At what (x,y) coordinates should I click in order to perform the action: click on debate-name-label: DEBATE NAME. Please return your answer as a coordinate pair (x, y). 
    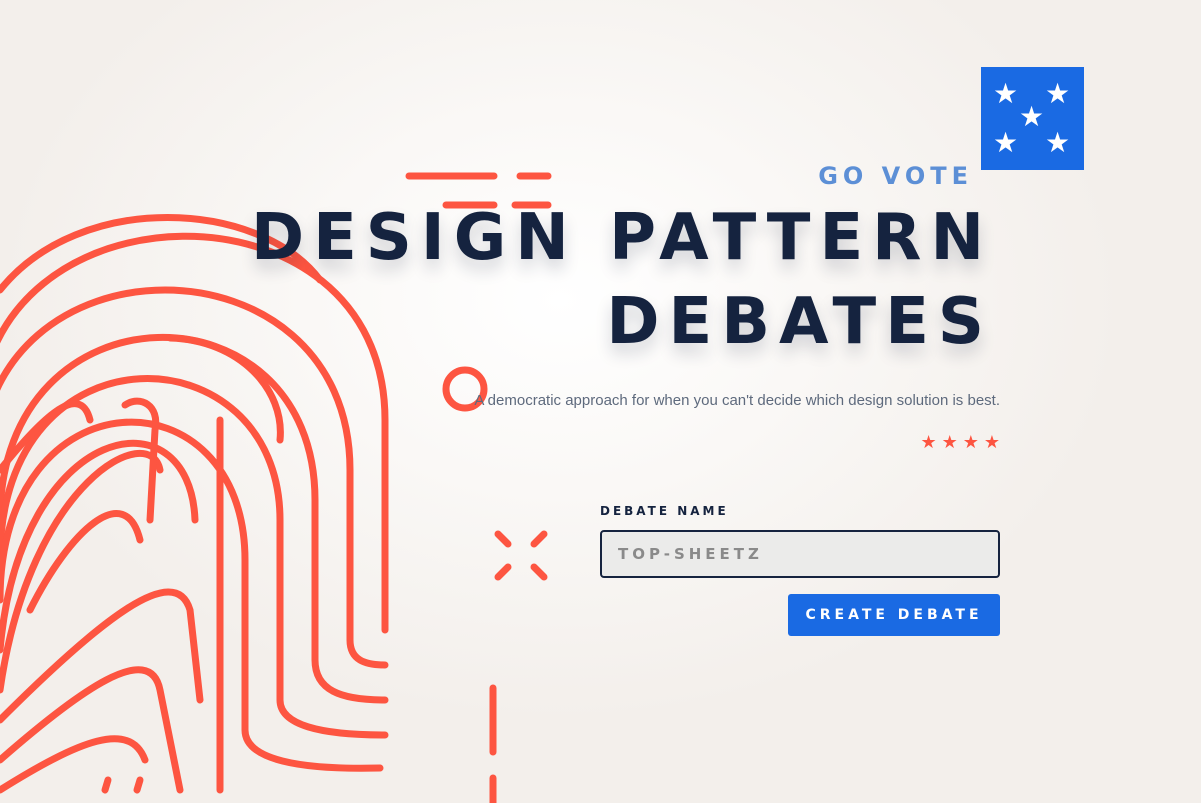
    Looking at the image, I should click on (664, 511).